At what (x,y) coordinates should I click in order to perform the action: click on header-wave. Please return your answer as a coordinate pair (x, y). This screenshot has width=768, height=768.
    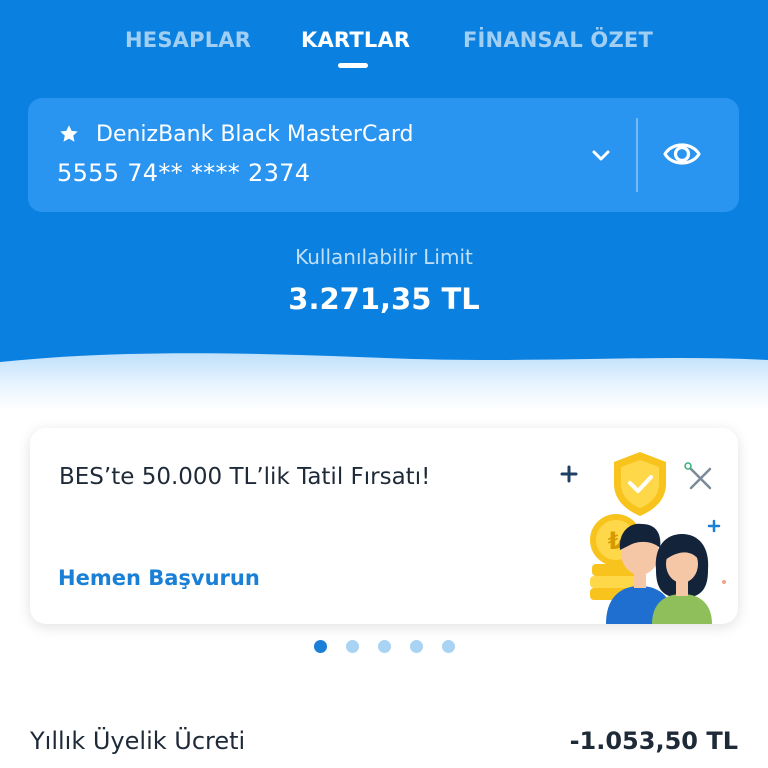
    Looking at the image, I should click on (384, 380).